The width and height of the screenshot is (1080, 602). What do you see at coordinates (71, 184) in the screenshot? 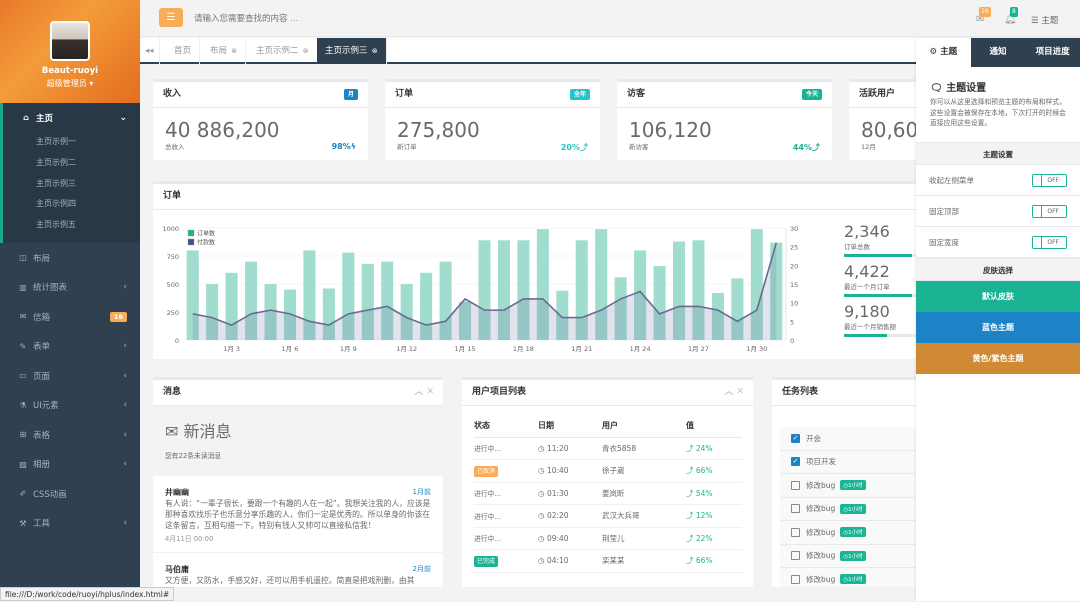
I see `submenu-item: 主页示例三` at bounding box center [71, 184].